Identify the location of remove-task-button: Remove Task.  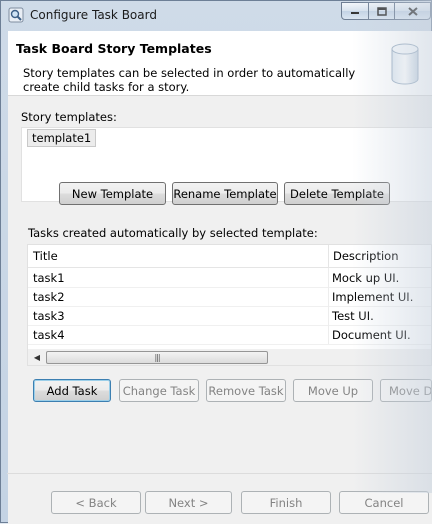
(246, 390).